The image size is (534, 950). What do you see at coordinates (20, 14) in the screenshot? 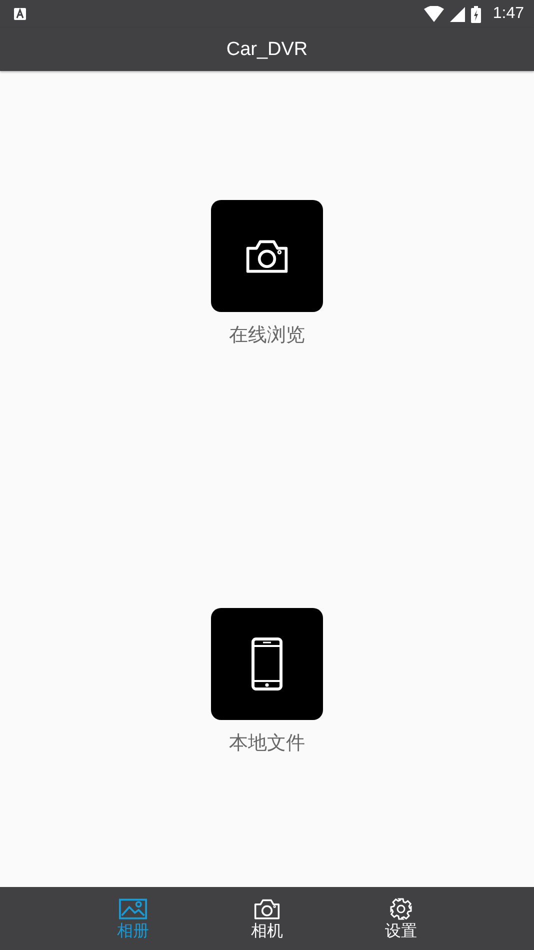
I see `notification-icon` at bounding box center [20, 14].